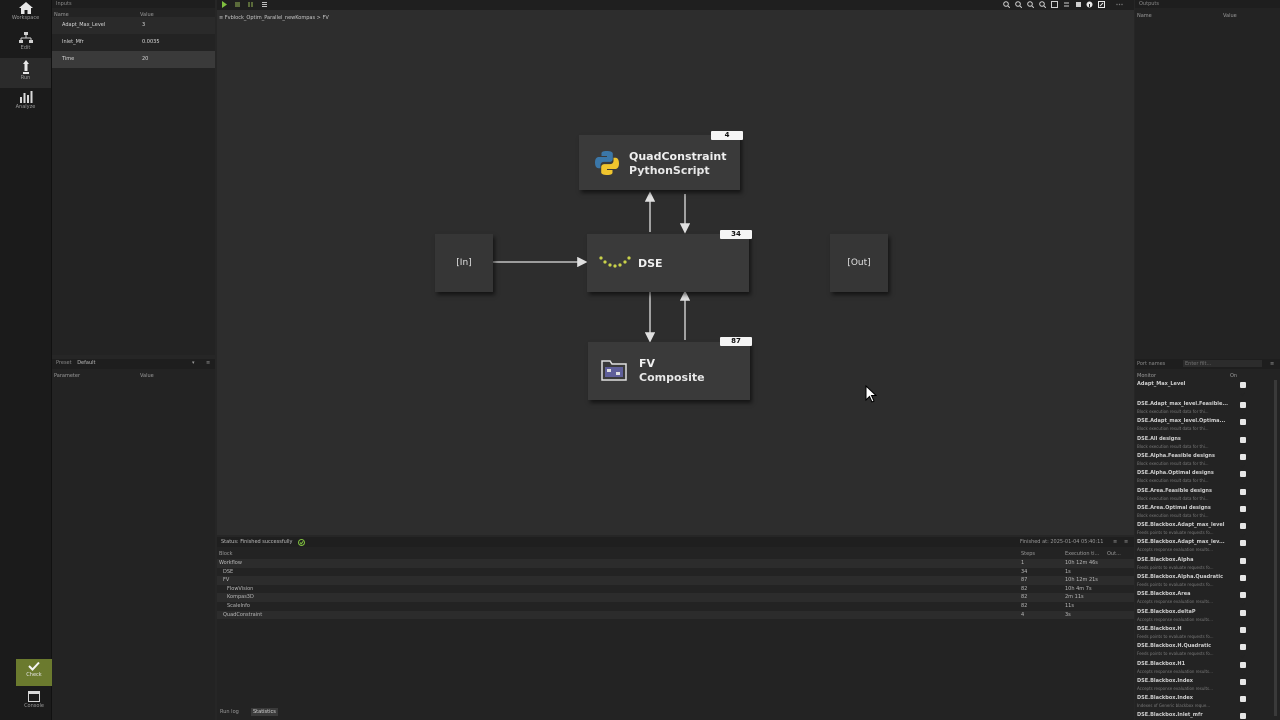 This screenshot has width=1280, height=720. What do you see at coordinates (669, 371) in the screenshot?
I see `fv-node: FV Composite` at bounding box center [669, 371].